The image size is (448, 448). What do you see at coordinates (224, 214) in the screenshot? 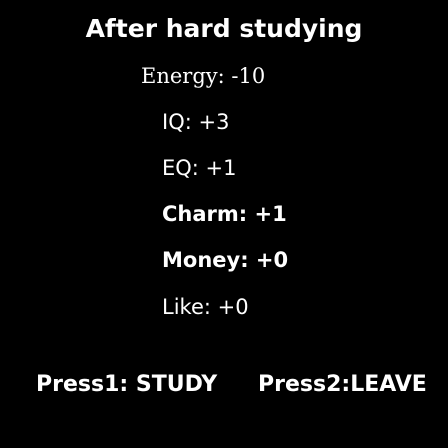
I see `charm-stat: Charm: +1` at bounding box center [224, 214].